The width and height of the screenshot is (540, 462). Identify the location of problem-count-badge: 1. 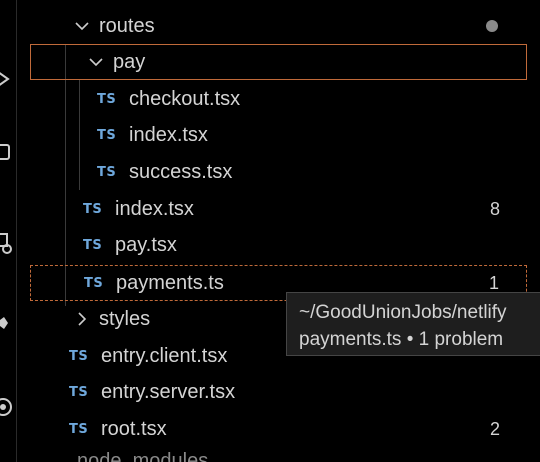
(493, 282).